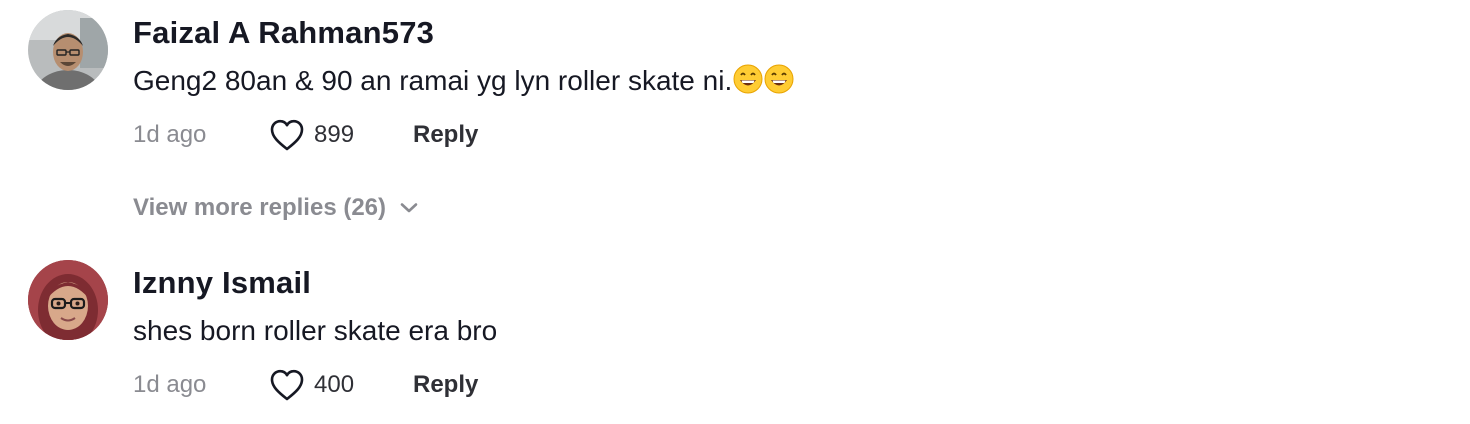 Image resolution: width=1470 pixels, height=424 pixels. I want to click on like-count: 400, so click(334, 384).